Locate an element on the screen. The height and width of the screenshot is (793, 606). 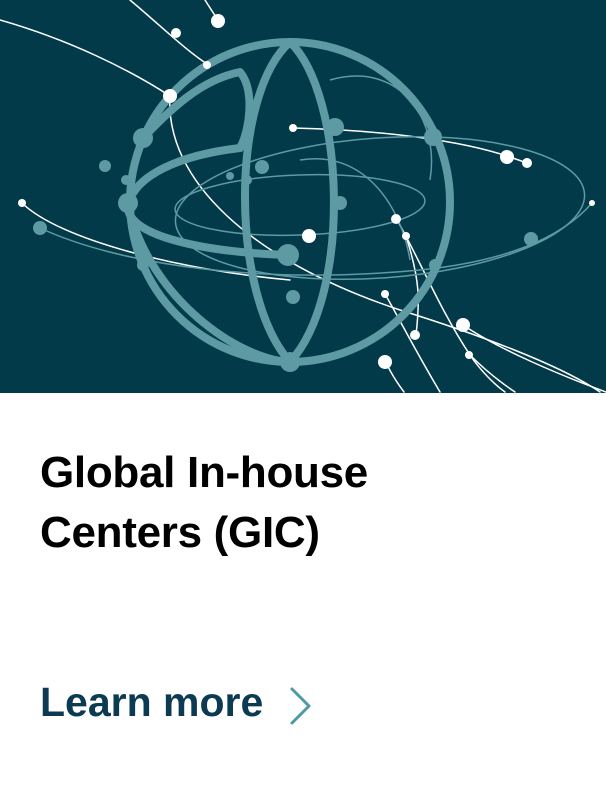
learn-more-label: Learn more is located at coordinates (152, 702).